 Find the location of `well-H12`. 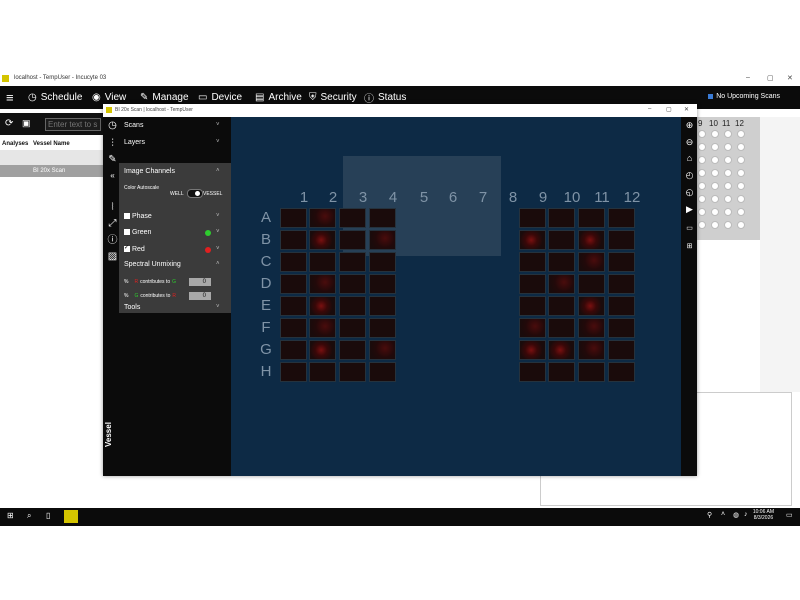

well-H12 is located at coordinates (621, 372).